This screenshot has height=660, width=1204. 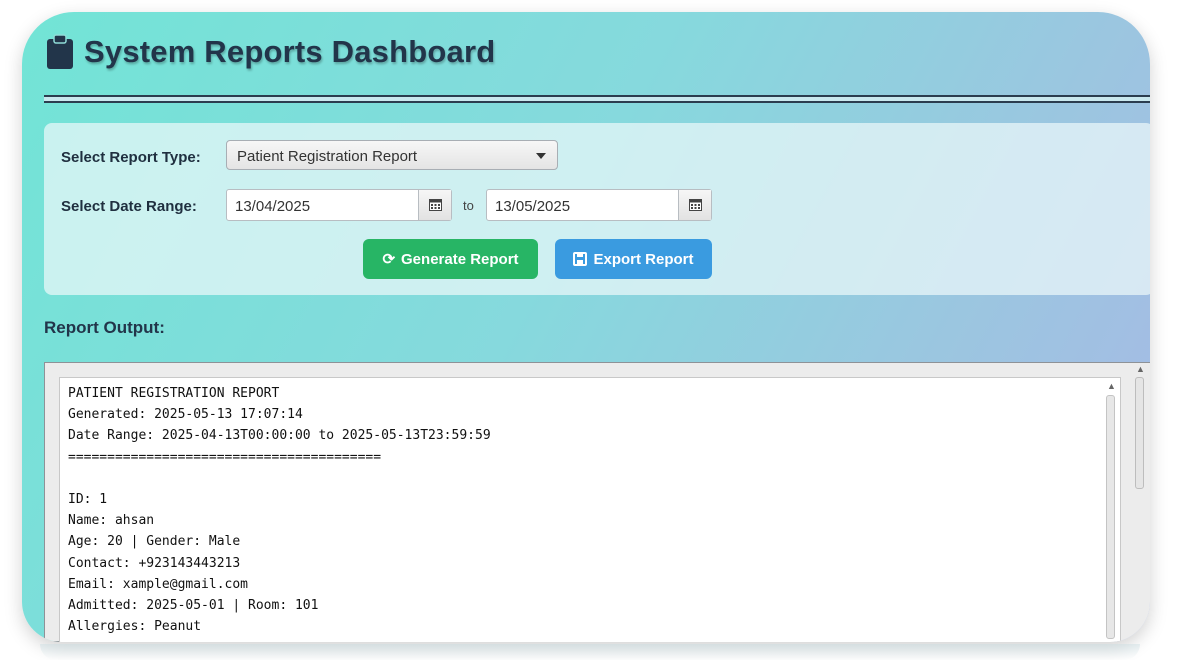 What do you see at coordinates (339, 205) in the screenshot?
I see `start-date-picker: 13/04/2025` at bounding box center [339, 205].